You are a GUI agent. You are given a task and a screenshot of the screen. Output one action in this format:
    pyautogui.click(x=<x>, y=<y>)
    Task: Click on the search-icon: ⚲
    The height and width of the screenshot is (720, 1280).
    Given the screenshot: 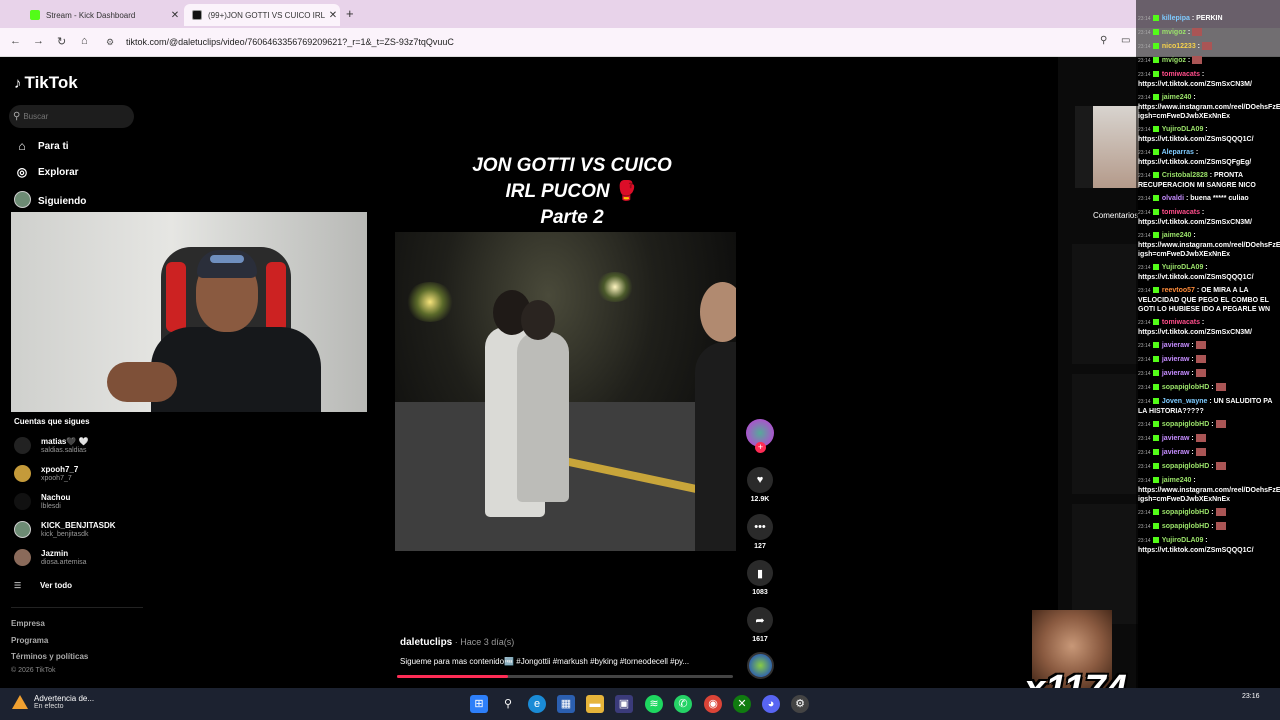 What is the action you would take?
    pyautogui.click(x=508, y=704)
    